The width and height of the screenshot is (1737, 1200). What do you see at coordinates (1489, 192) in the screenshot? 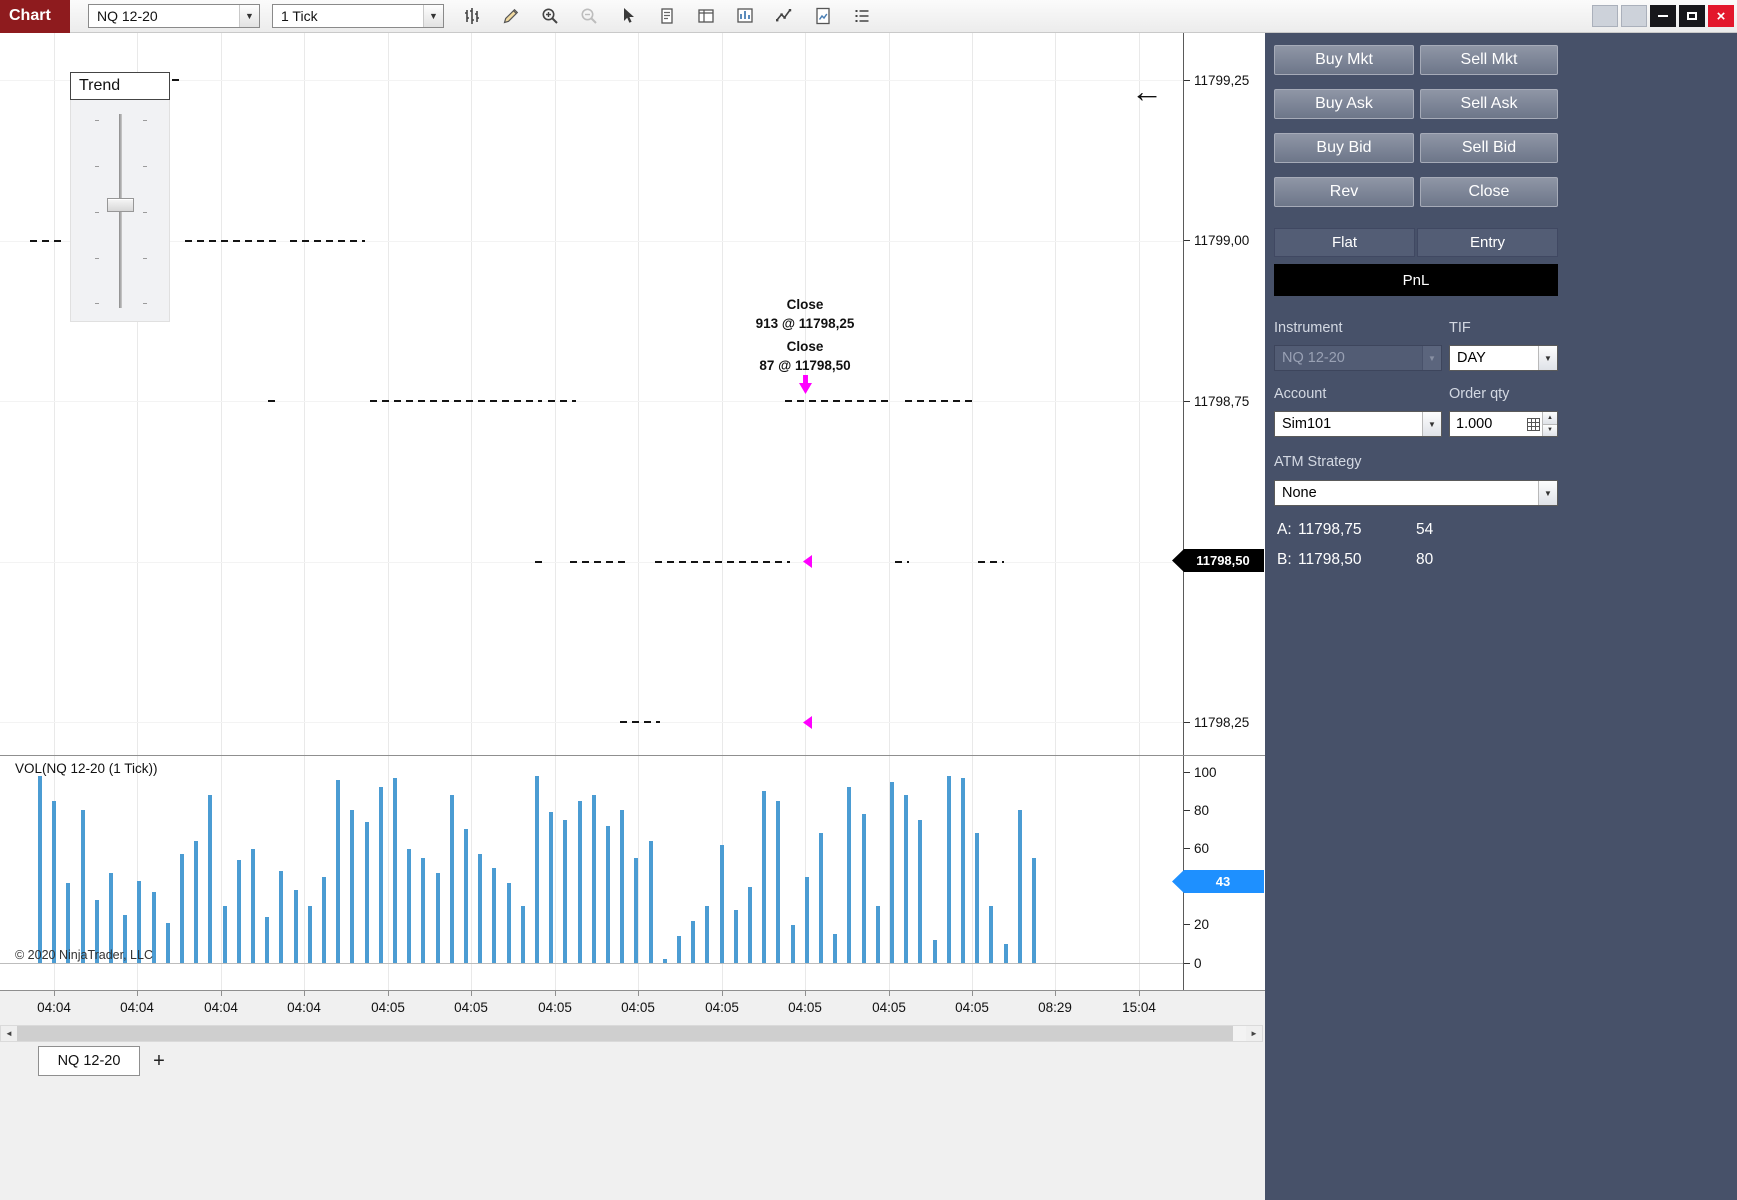
I see `close-position-button: Close` at bounding box center [1489, 192].